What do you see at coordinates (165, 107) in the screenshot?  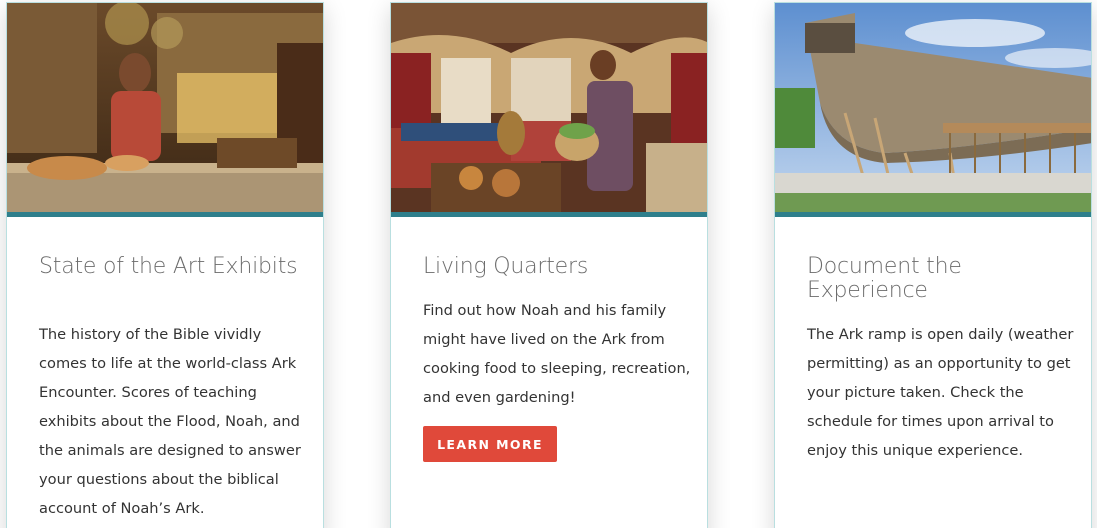 I see `exhibit-photo` at bounding box center [165, 107].